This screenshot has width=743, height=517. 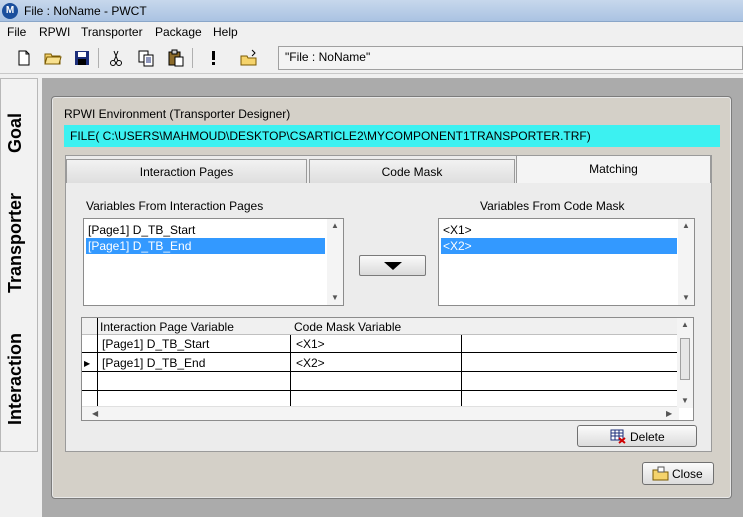 I want to click on paste-icon, so click(x=176, y=58).